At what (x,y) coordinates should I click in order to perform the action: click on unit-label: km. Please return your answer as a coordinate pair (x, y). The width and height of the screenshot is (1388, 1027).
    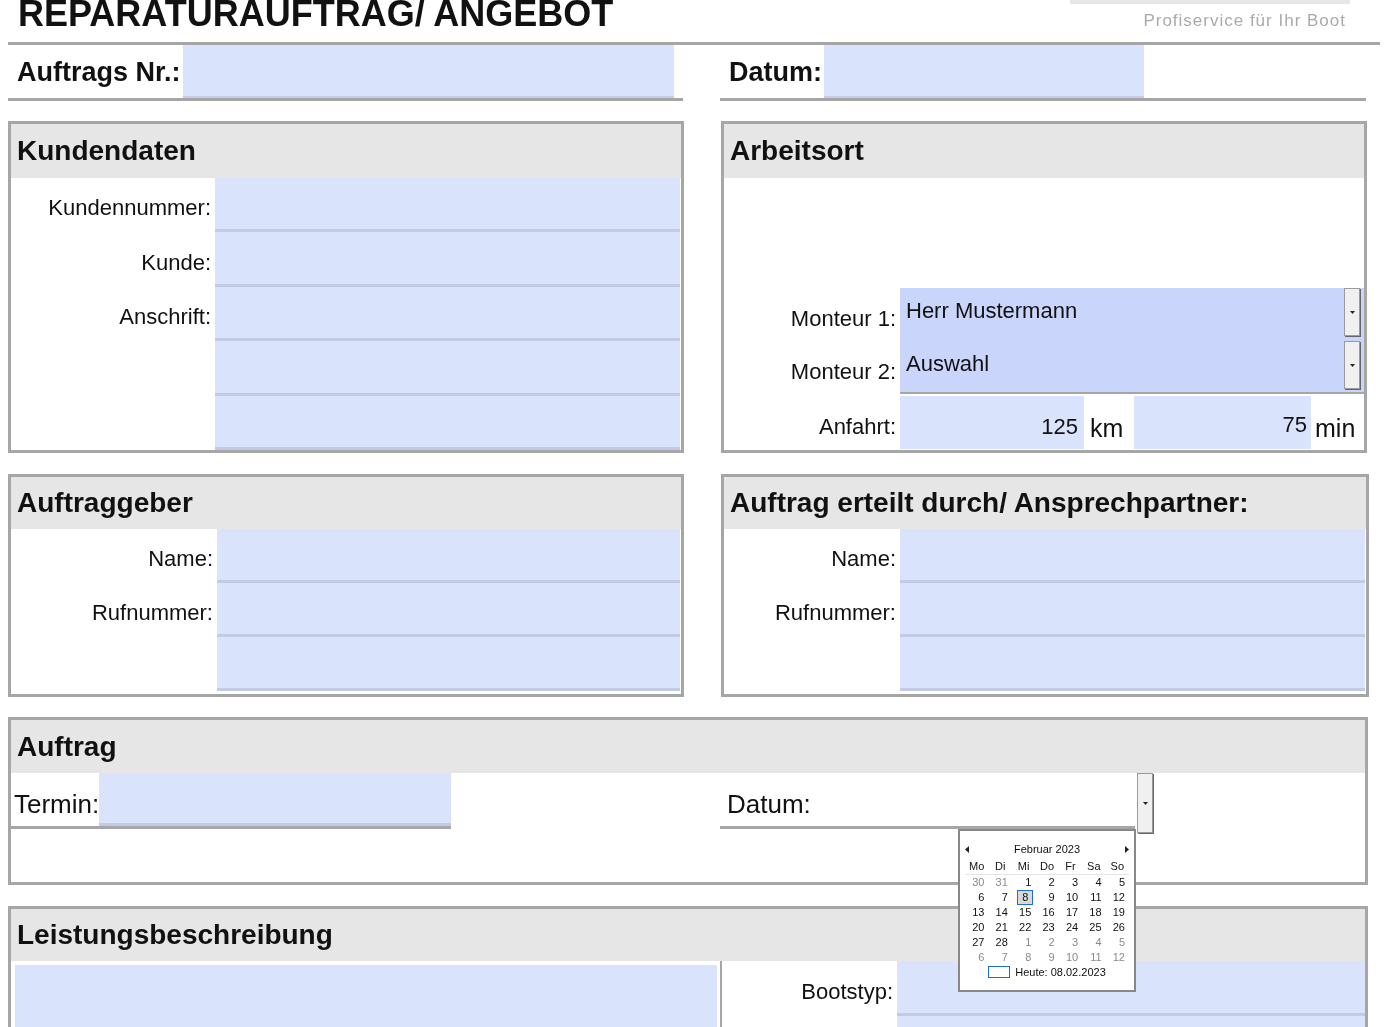
    Looking at the image, I should click on (1107, 428).